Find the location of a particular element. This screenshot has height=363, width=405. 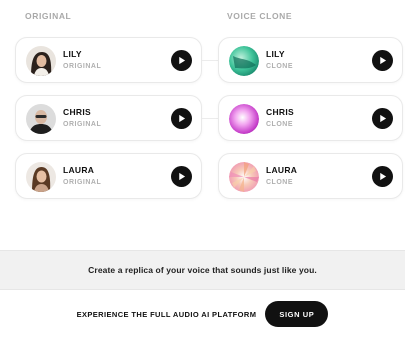

clone-orb-lily is located at coordinates (244, 61).